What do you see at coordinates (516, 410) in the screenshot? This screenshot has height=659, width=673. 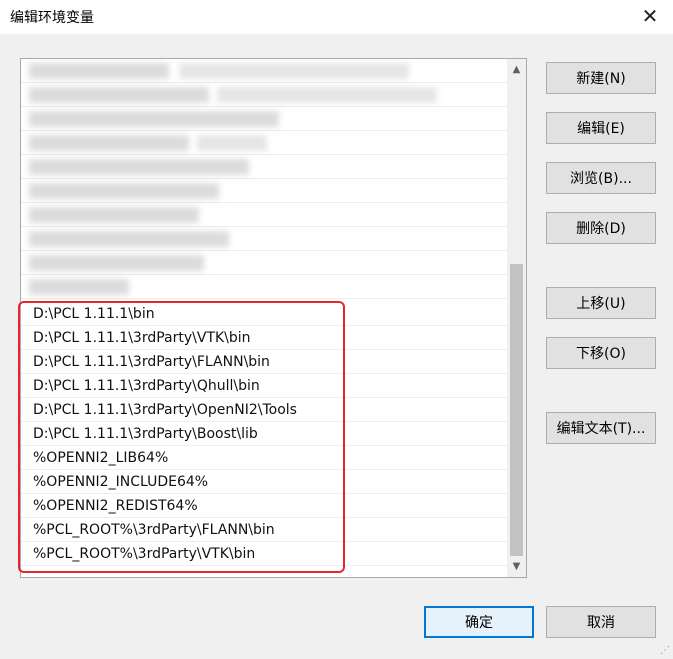 I see `scroll-thumb` at bounding box center [516, 410].